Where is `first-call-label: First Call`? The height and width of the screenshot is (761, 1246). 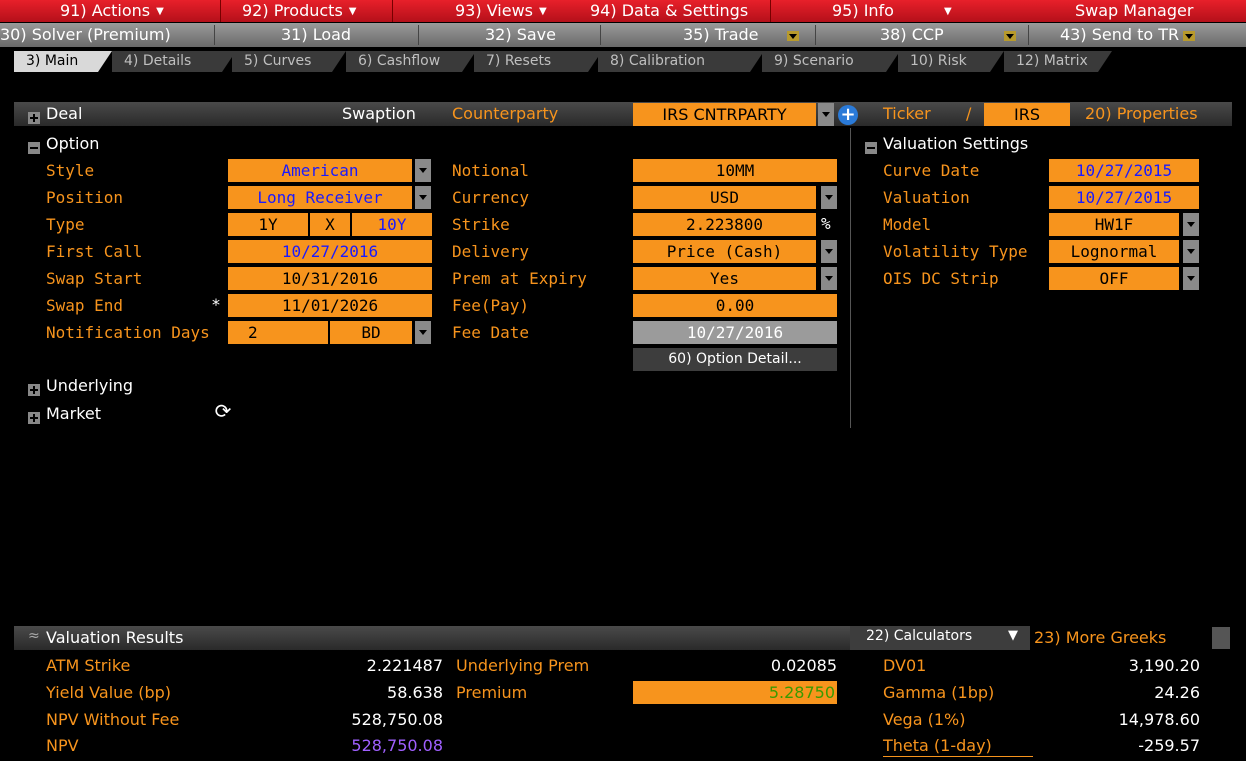
first-call-label: First Call is located at coordinates (94, 251).